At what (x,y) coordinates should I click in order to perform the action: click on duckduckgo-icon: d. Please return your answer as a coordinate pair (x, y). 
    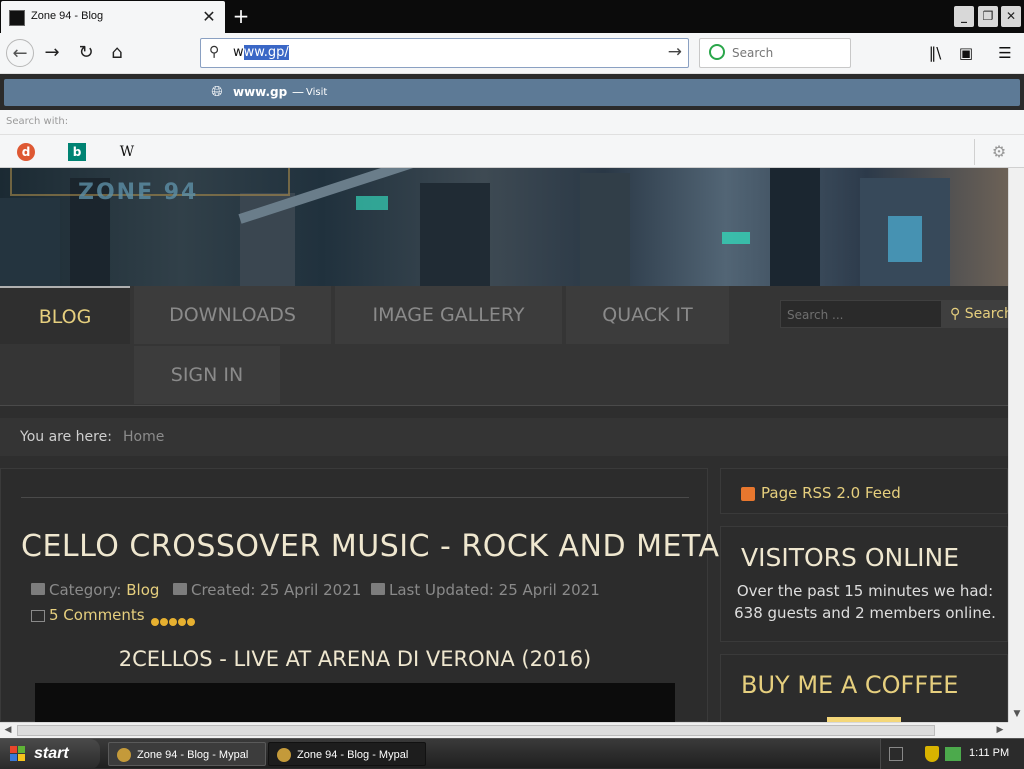
    Looking at the image, I should click on (26, 152).